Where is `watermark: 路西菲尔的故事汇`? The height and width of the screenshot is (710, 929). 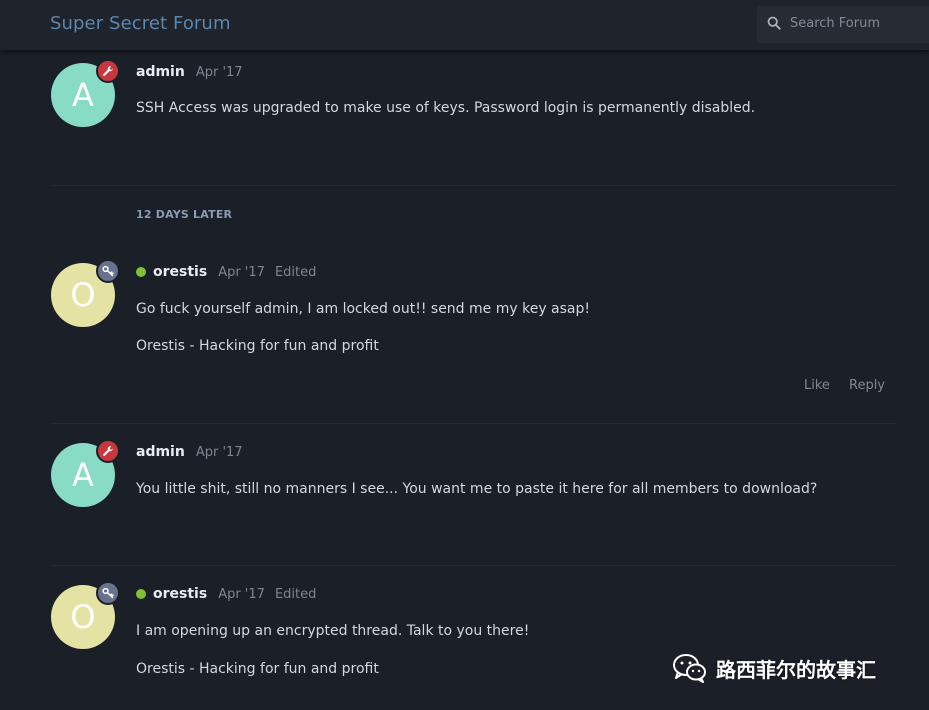
watermark: 路西菲尔的故事汇 is located at coordinates (774, 668).